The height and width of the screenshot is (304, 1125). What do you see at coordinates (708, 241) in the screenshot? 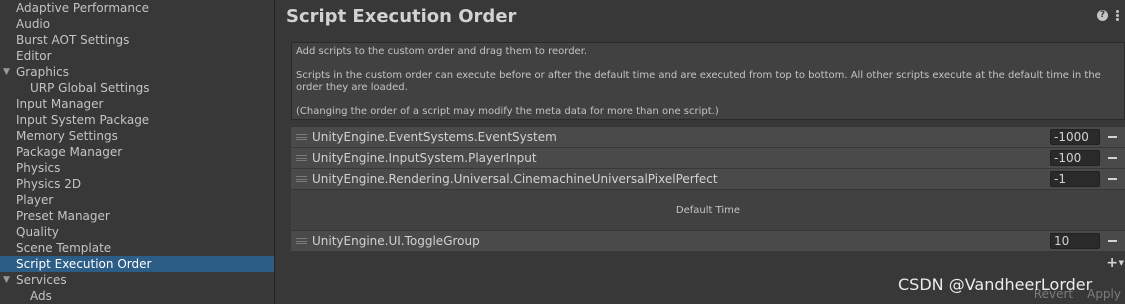
I see `script-row: UnityEngine.UI.ToggleGroup 10` at bounding box center [708, 241].